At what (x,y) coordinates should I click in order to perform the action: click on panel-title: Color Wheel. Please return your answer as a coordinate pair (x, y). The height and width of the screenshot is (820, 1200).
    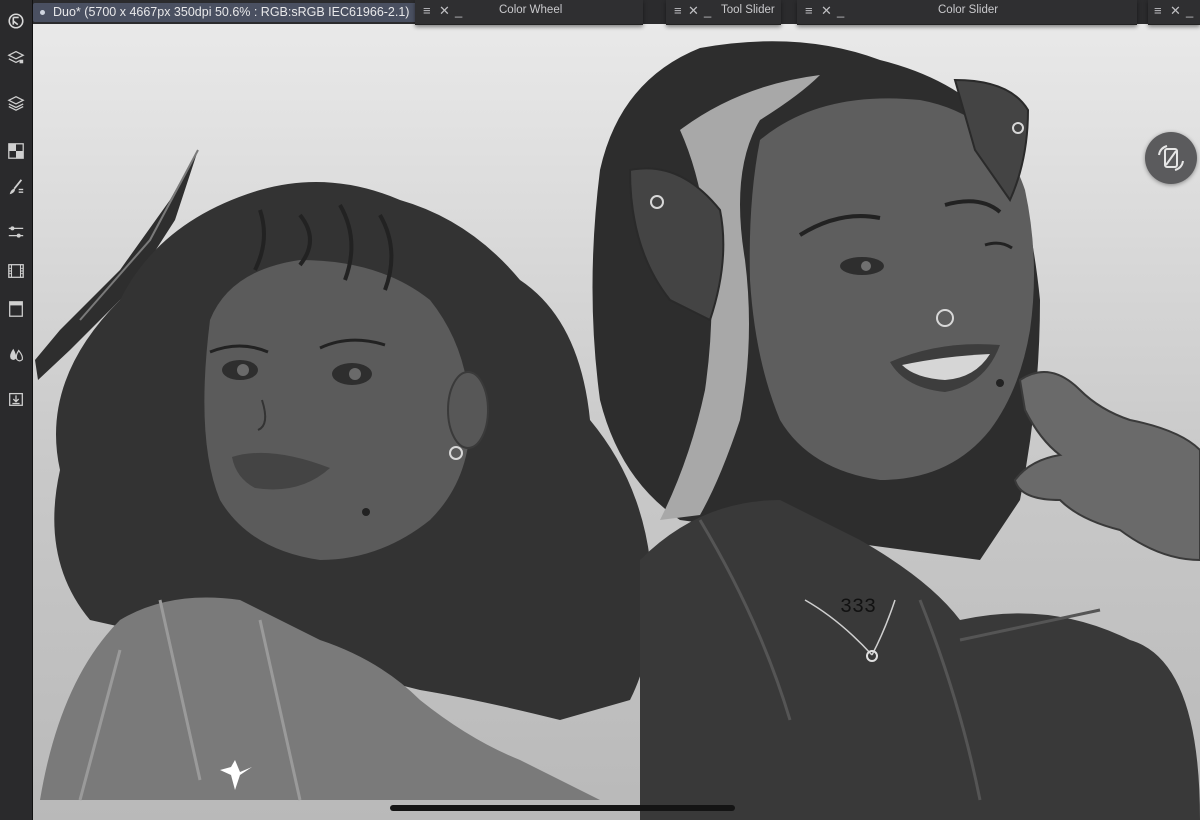
    Looking at the image, I should click on (531, 10).